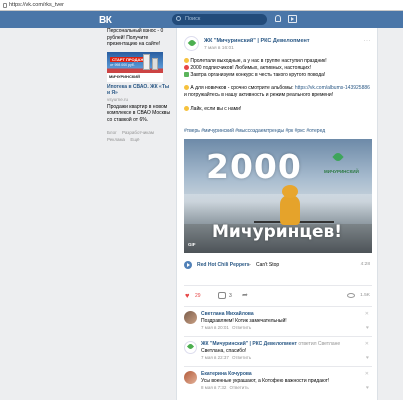  I want to click on play-button-icon, so click(188, 265).